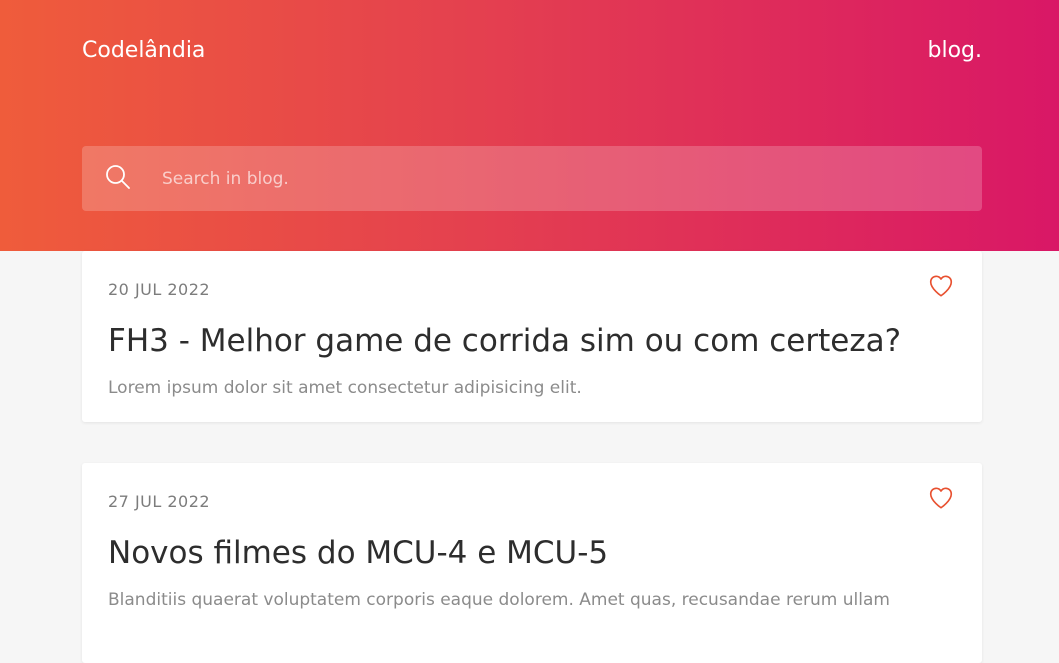  I want to click on post-date: 20 JUL 2022, so click(159, 289).